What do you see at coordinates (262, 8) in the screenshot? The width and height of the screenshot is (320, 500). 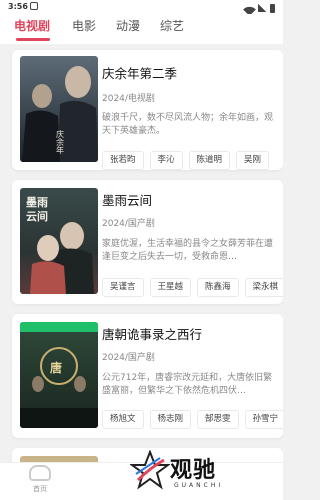 I see `signal-icon` at bounding box center [262, 8].